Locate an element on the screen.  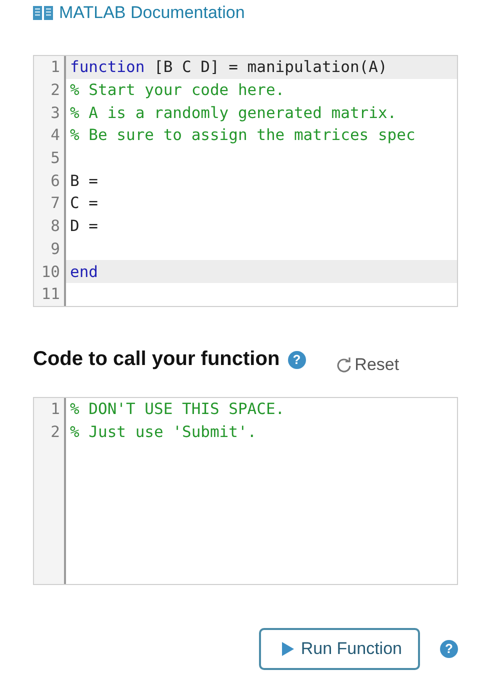
documentation-link: MATLAB Documentation is located at coordinates (139, 13).